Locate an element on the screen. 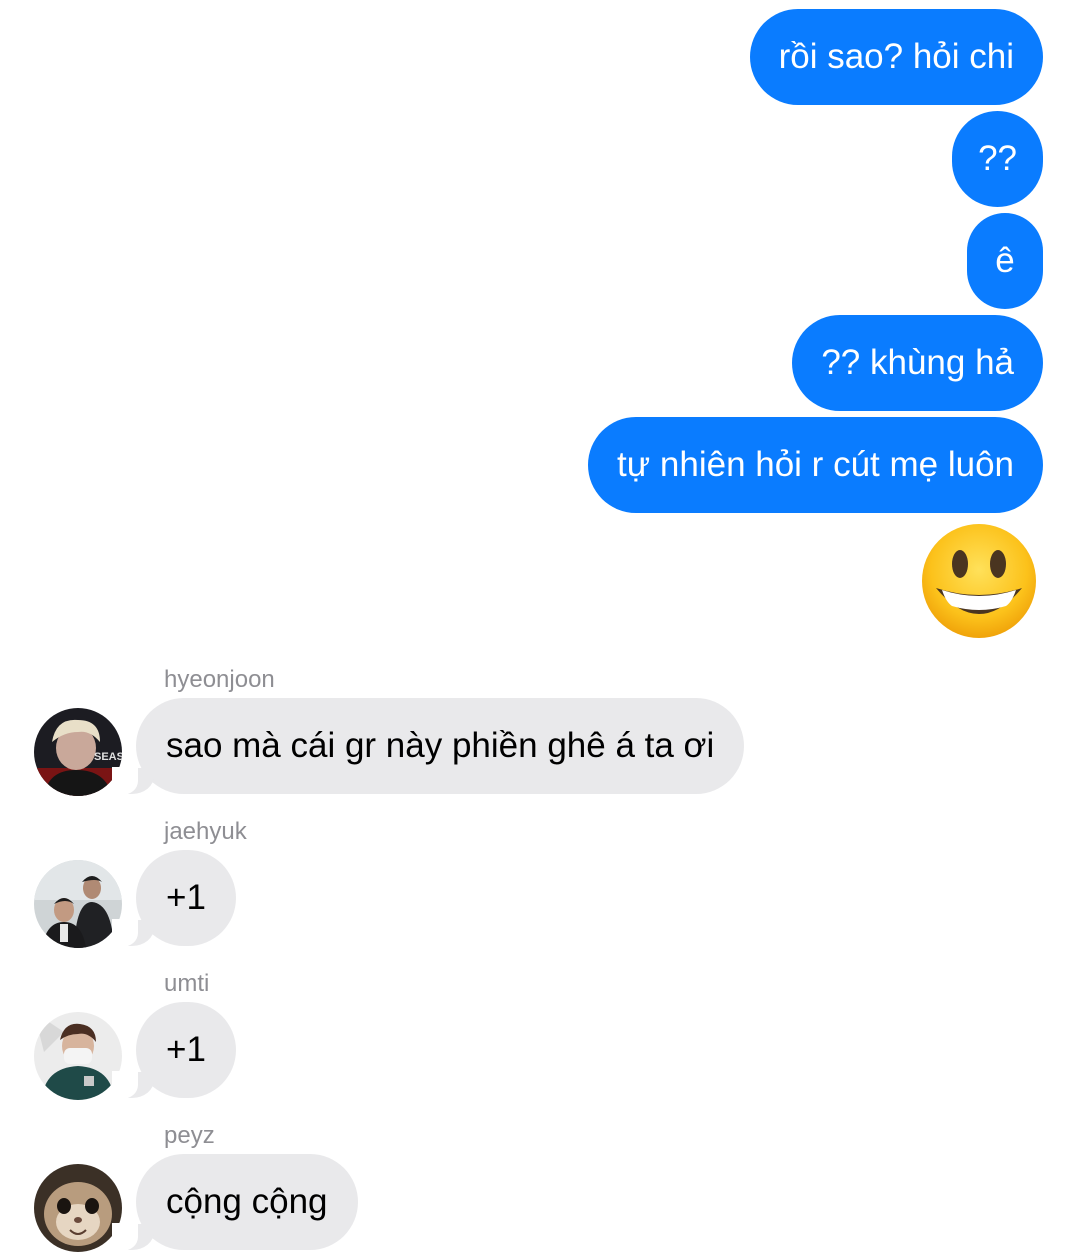 The width and height of the screenshot is (1080, 1256). sender-name: hyeonjoon is located at coordinates (219, 679).